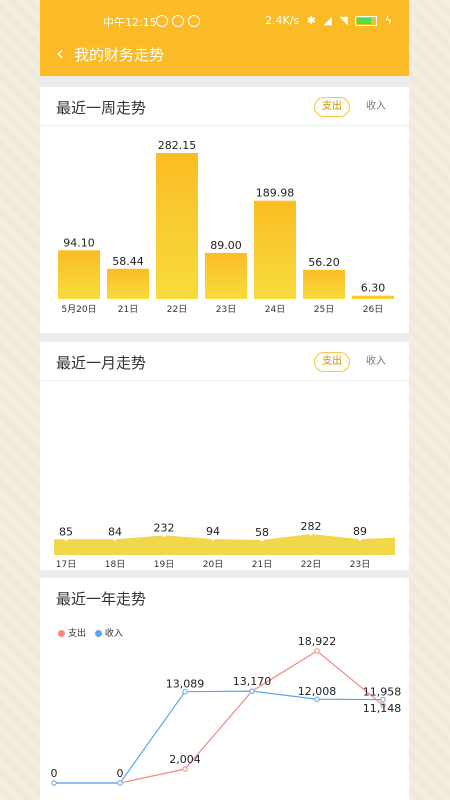 This screenshot has width=450, height=800. What do you see at coordinates (226, 309) in the screenshot?
I see `week-x-label: 23日` at bounding box center [226, 309].